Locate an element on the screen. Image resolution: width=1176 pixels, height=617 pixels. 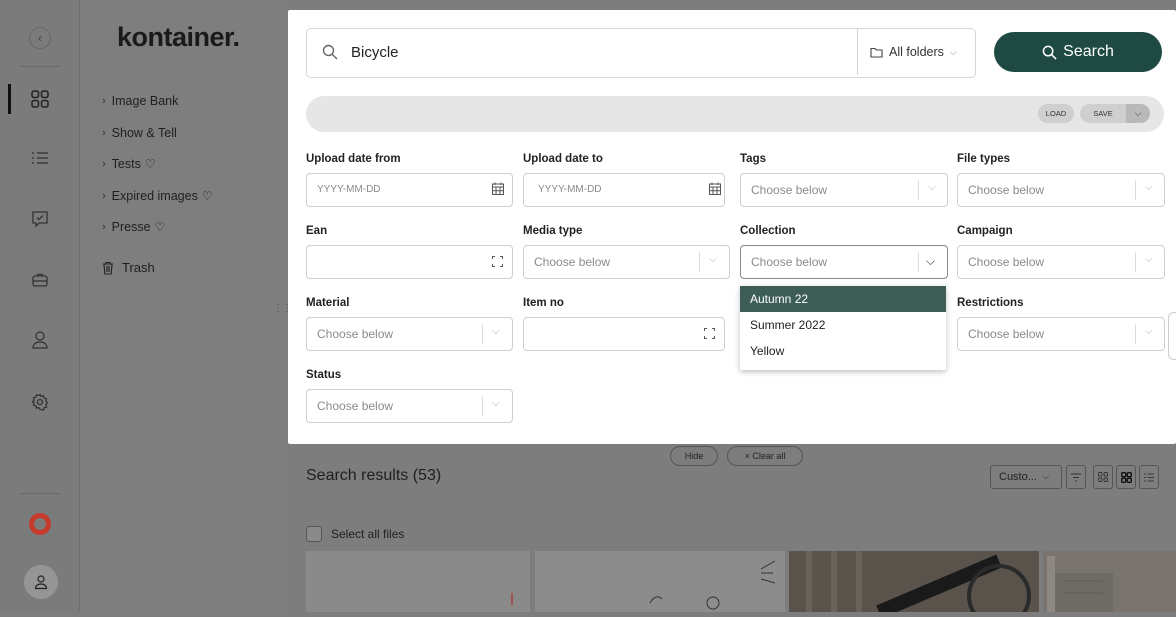
select-all-label: Select all files is located at coordinates (368, 534).